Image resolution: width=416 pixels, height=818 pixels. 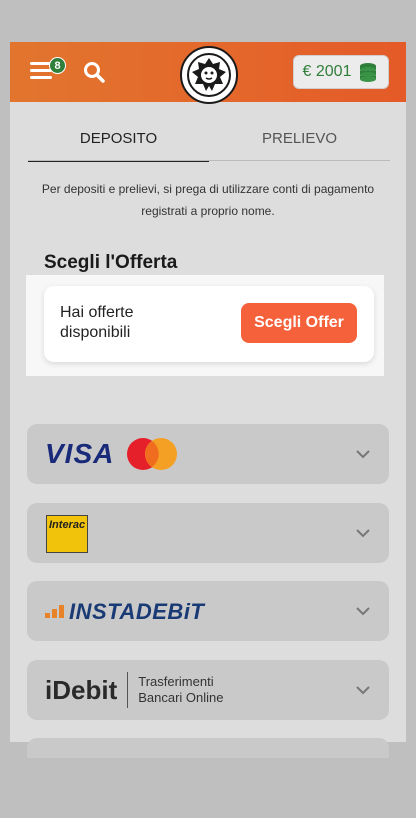 I want to click on interac-logo: Interac, so click(x=67, y=534).